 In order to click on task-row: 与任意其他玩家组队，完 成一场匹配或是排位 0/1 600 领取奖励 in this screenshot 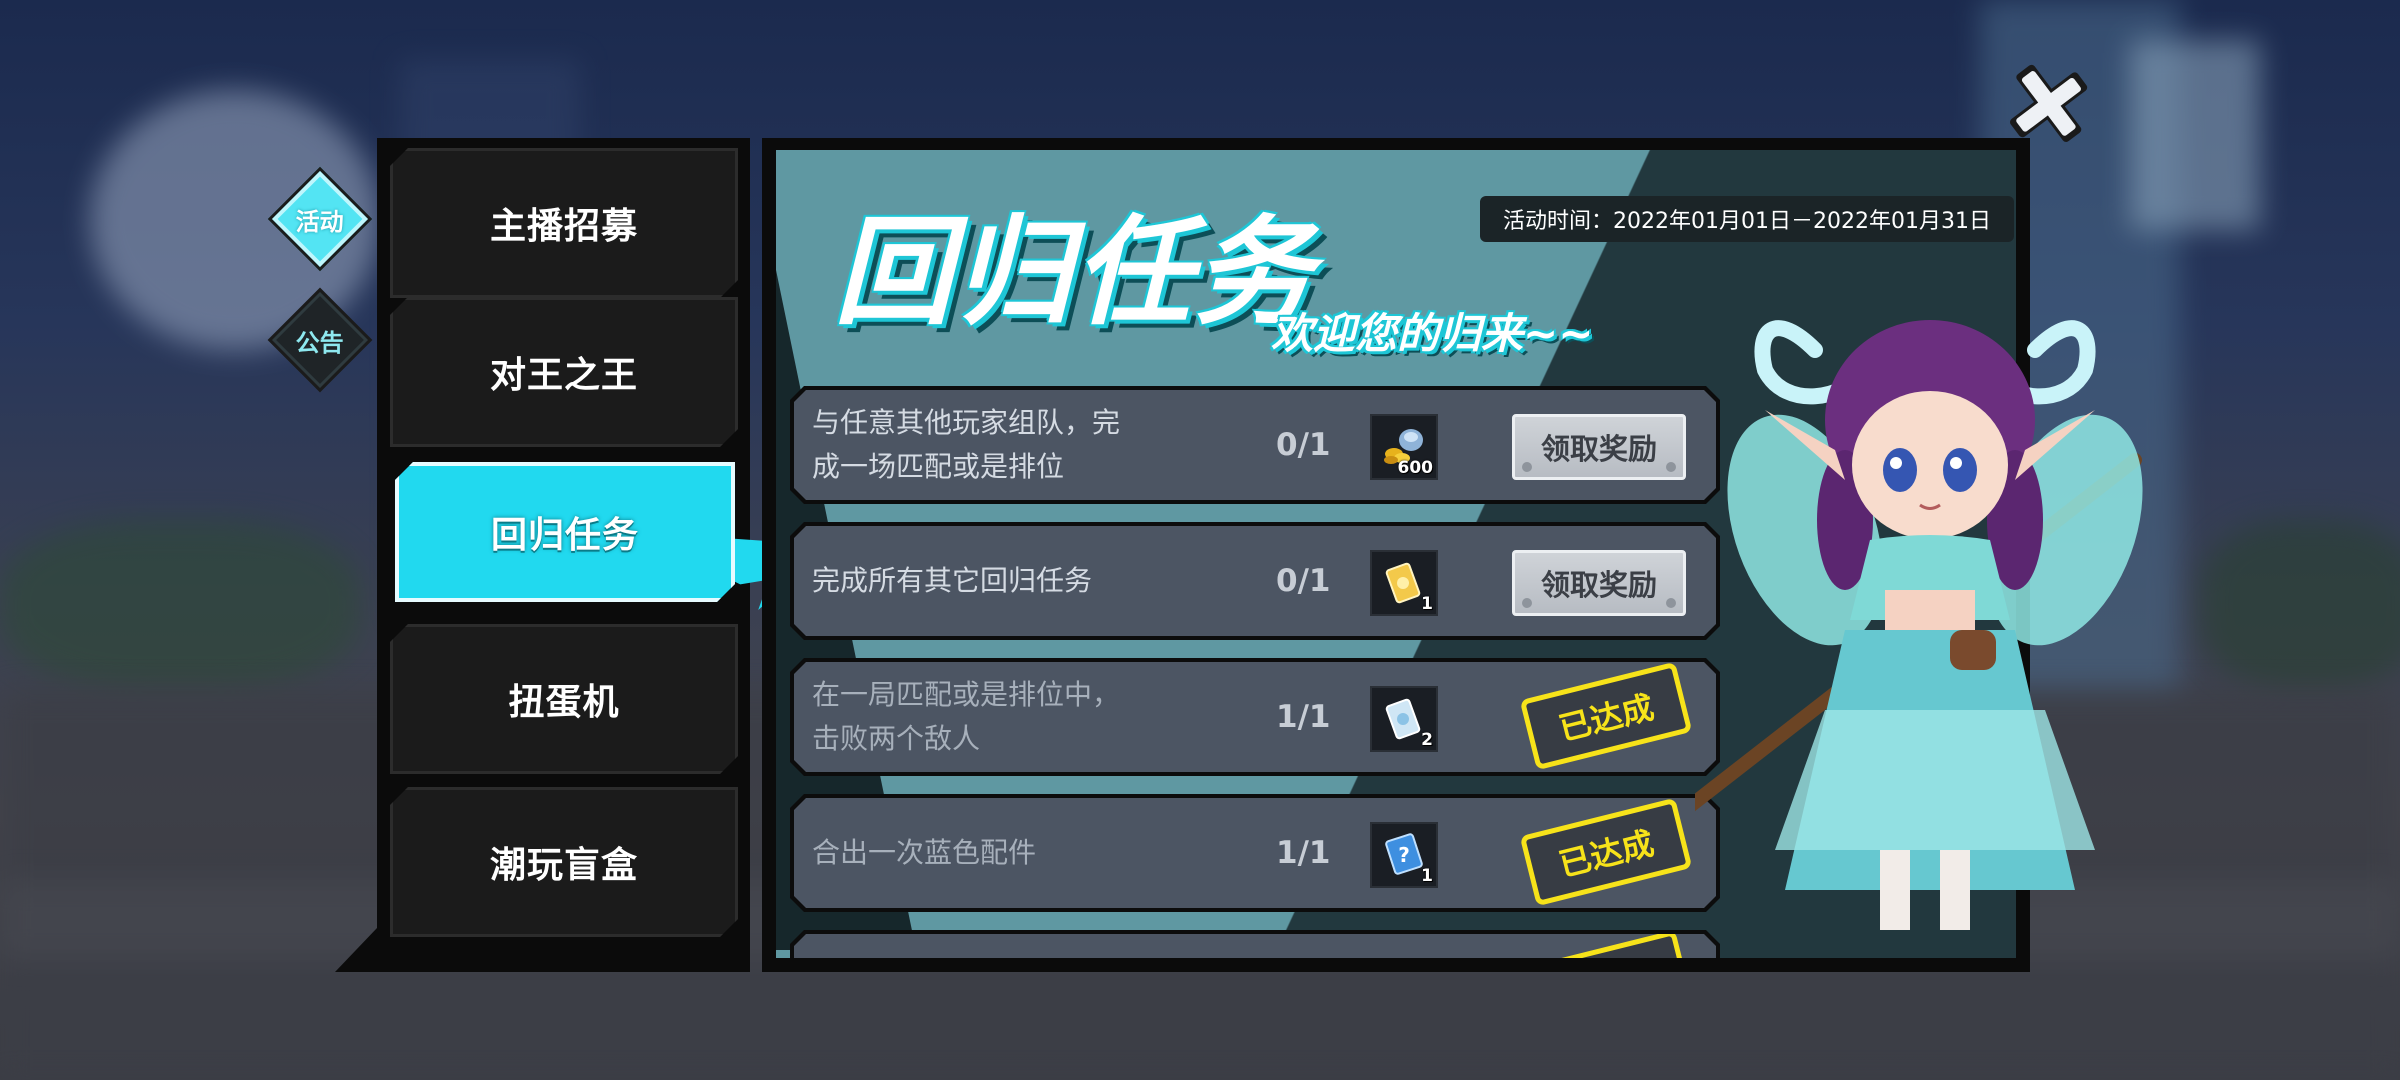, I will do `click(1255, 445)`.